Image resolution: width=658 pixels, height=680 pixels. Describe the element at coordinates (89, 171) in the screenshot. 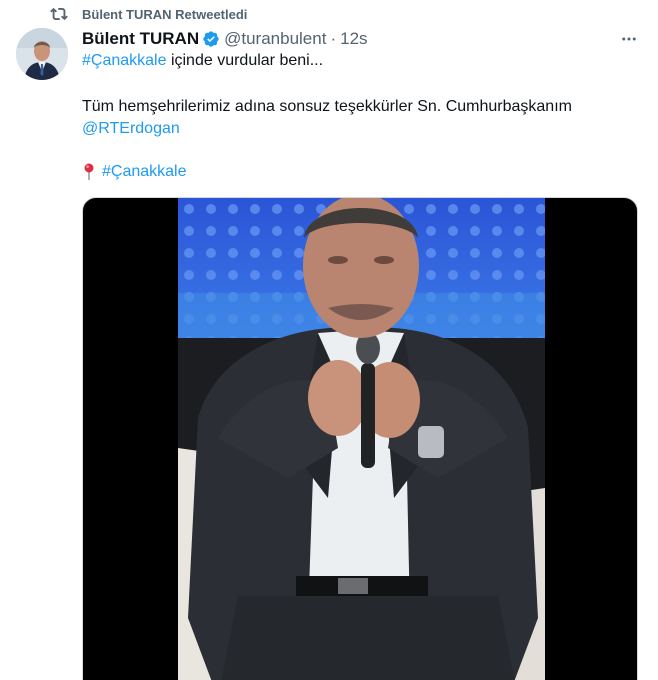

I see `round-pushpin-icon` at that location.